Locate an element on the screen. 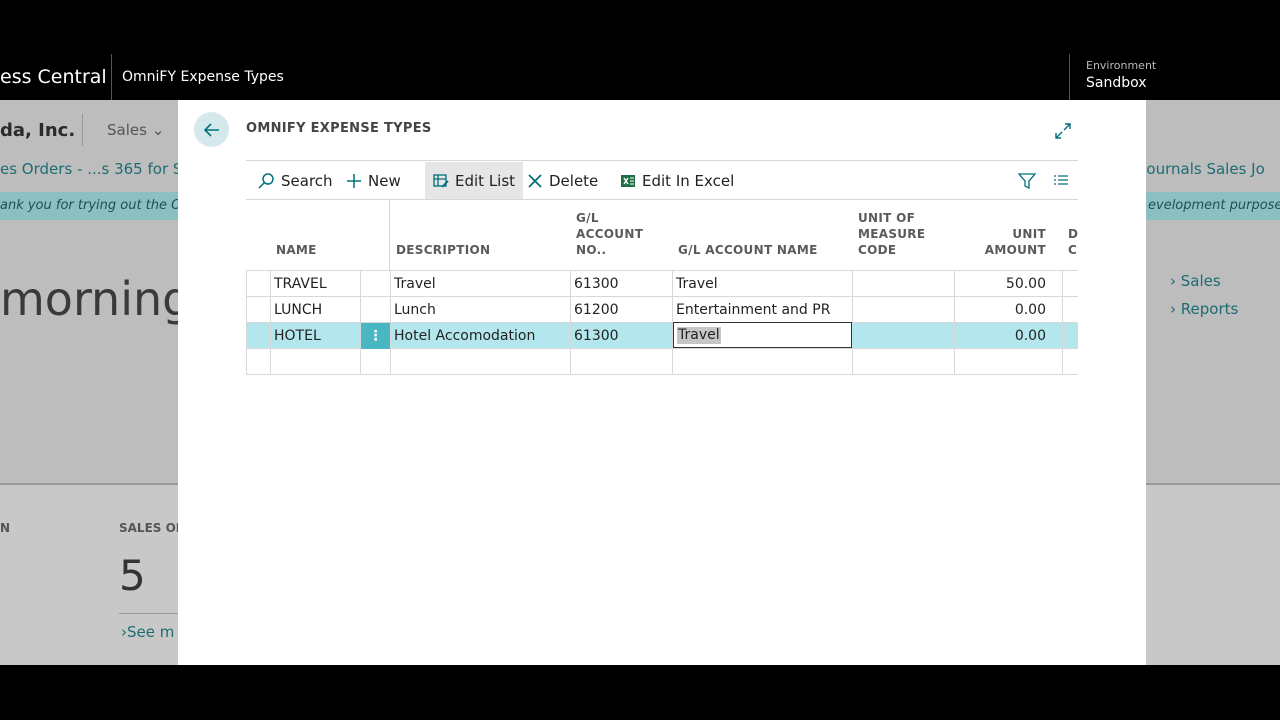 The width and height of the screenshot is (1280, 720). greeting: morning, is located at coordinates (103, 299).